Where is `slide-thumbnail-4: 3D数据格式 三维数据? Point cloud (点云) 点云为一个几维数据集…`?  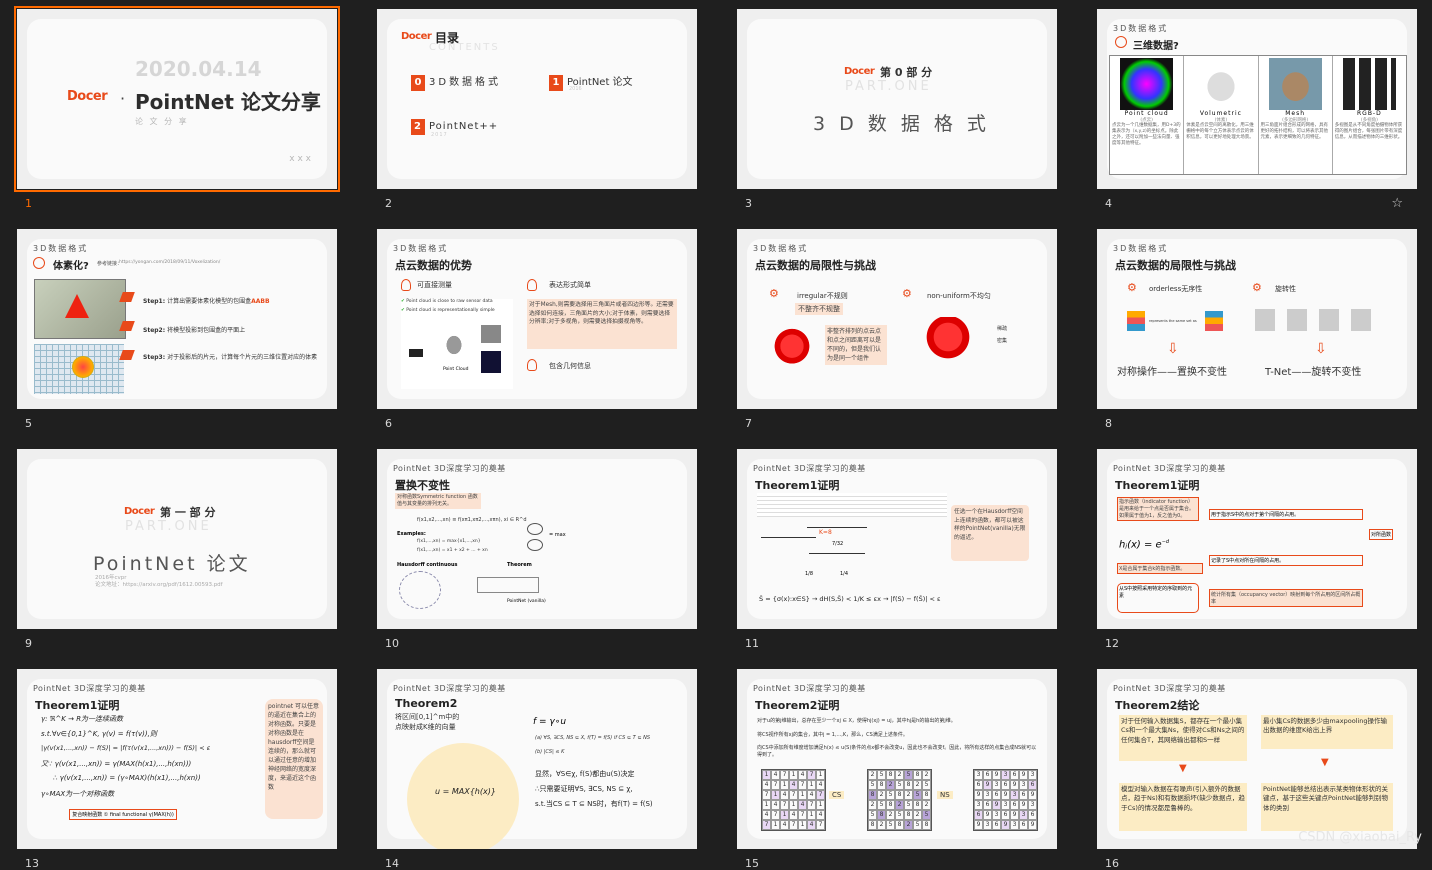
slide-thumbnail-4: 3D数据格式 三维数据? Point cloud (点云) 点云为一个几维数据集… is located at coordinates (1257, 110).